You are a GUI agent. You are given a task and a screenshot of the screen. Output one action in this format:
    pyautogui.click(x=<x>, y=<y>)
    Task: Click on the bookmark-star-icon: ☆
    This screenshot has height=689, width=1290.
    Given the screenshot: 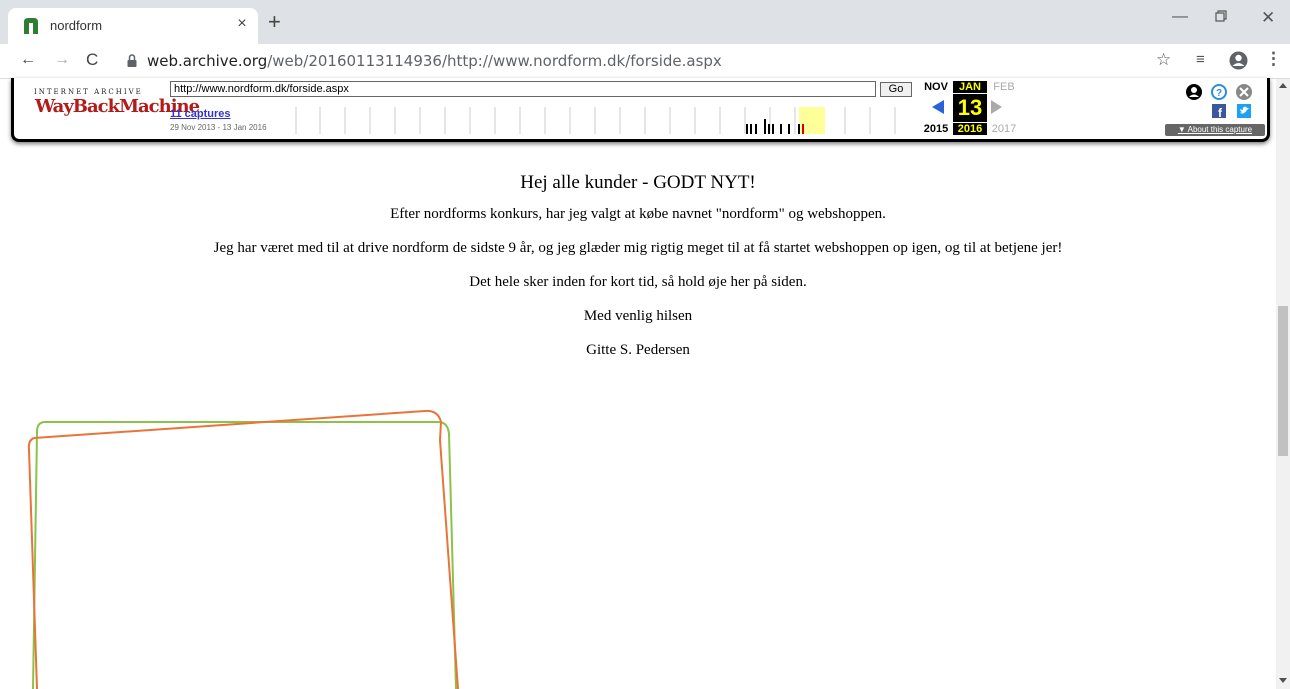 What is the action you would take?
    pyautogui.click(x=1163, y=60)
    